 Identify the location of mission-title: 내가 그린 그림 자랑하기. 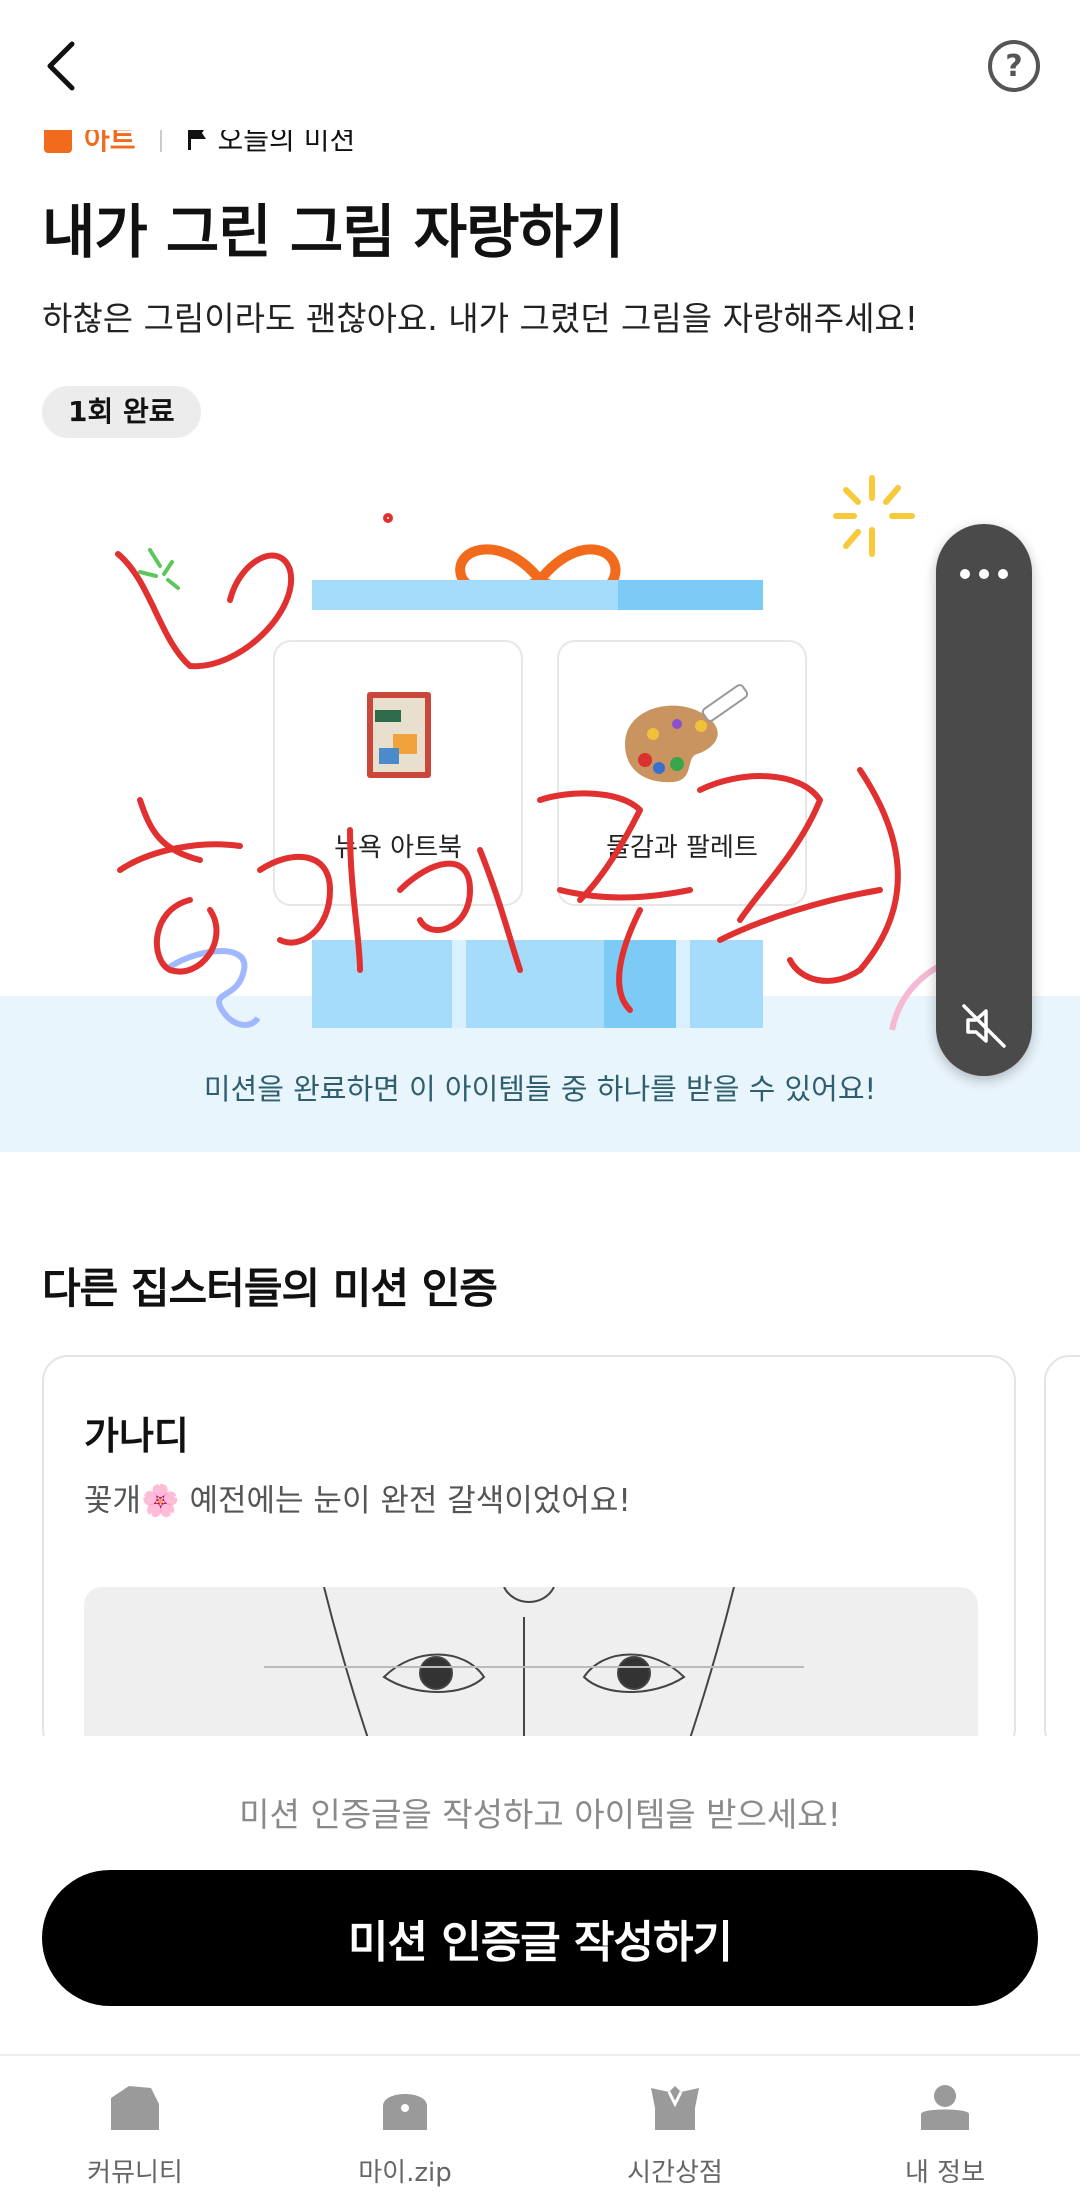
(333, 232).